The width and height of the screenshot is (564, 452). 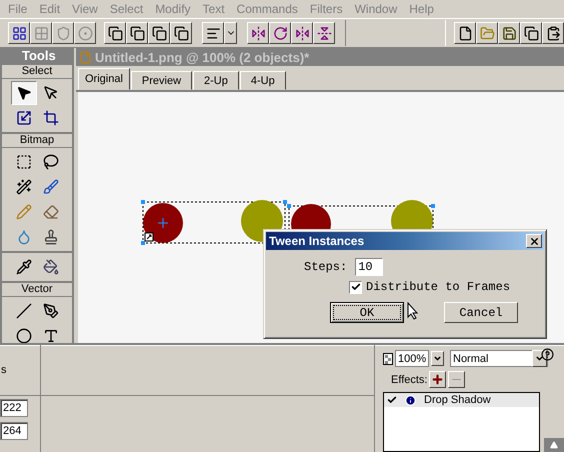 What do you see at coordinates (24, 267) in the screenshot?
I see `eyedropper-icon` at bounding box center [24, 267].